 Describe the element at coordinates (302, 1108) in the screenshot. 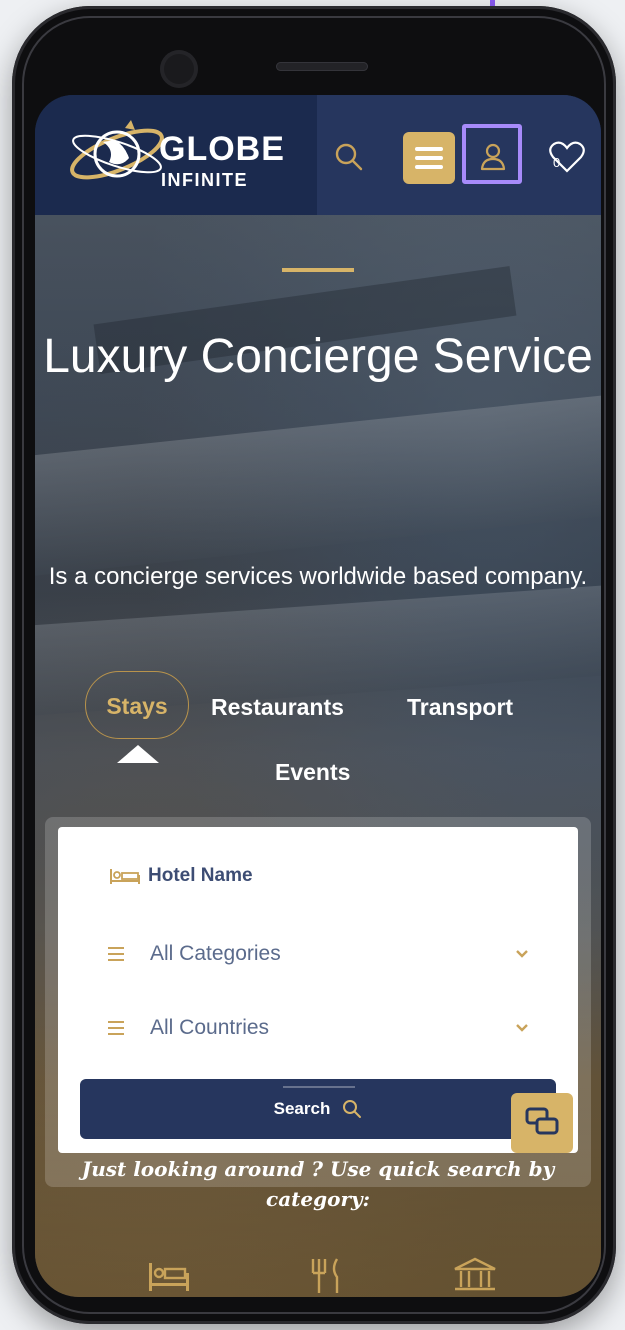

I see `search-button-label: Search` at that location.